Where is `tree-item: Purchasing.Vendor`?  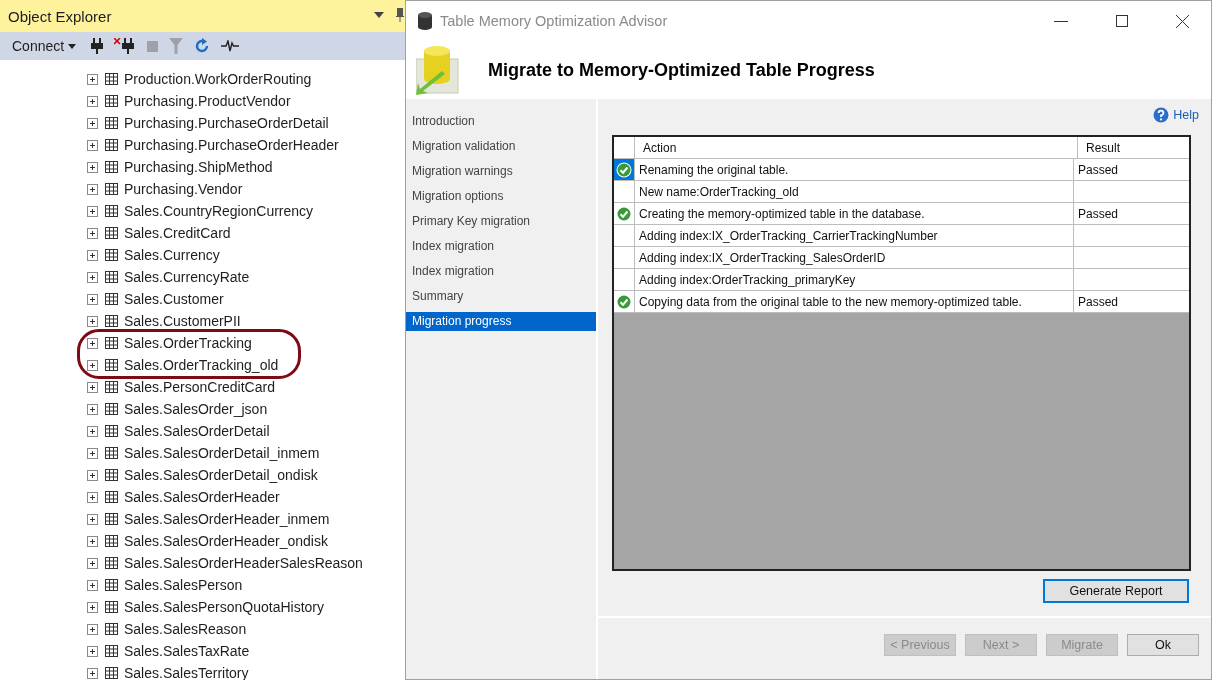 tree-item: Purchasing.Vendor is located at coordinates (183, 189).